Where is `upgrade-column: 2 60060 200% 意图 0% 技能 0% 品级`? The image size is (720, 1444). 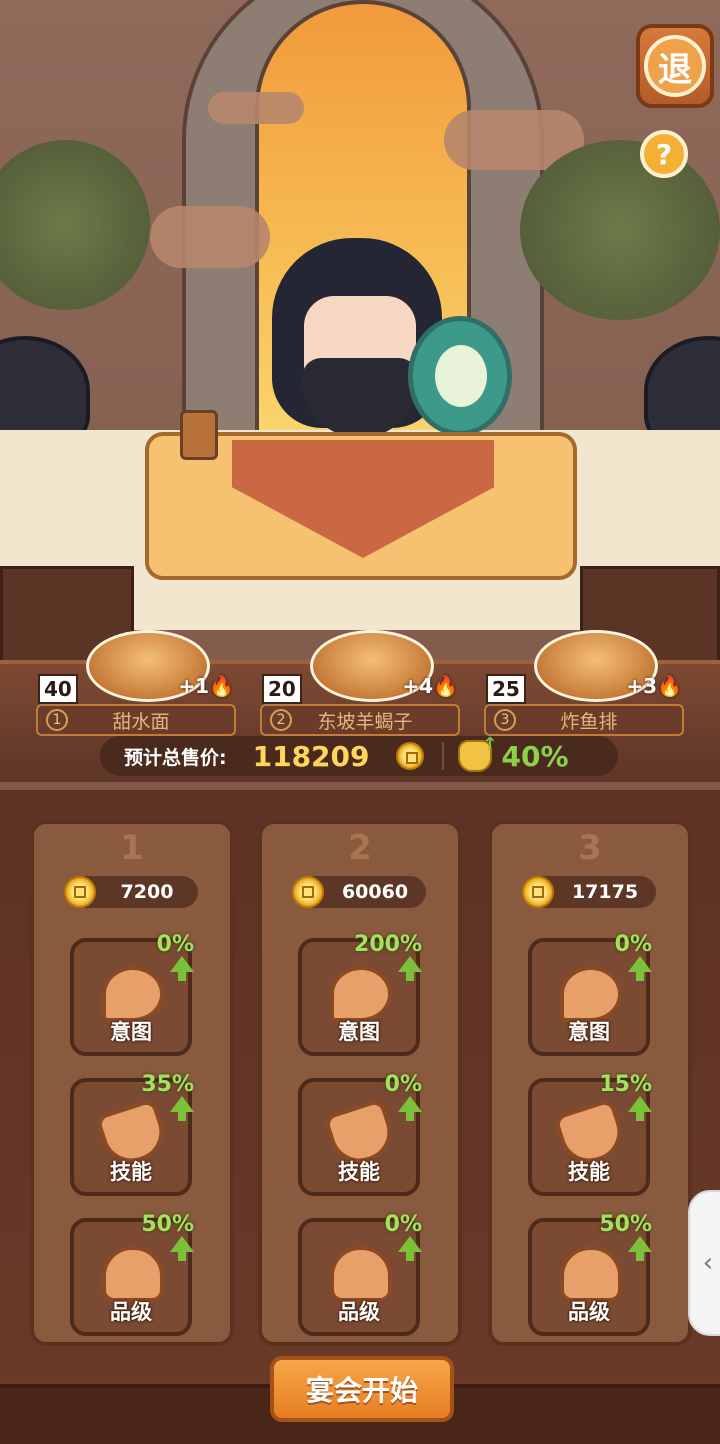
upgrade-column: 2 60060 200% 意图 0% 技能 0% 品级 is located at coordinates (360, 1083).